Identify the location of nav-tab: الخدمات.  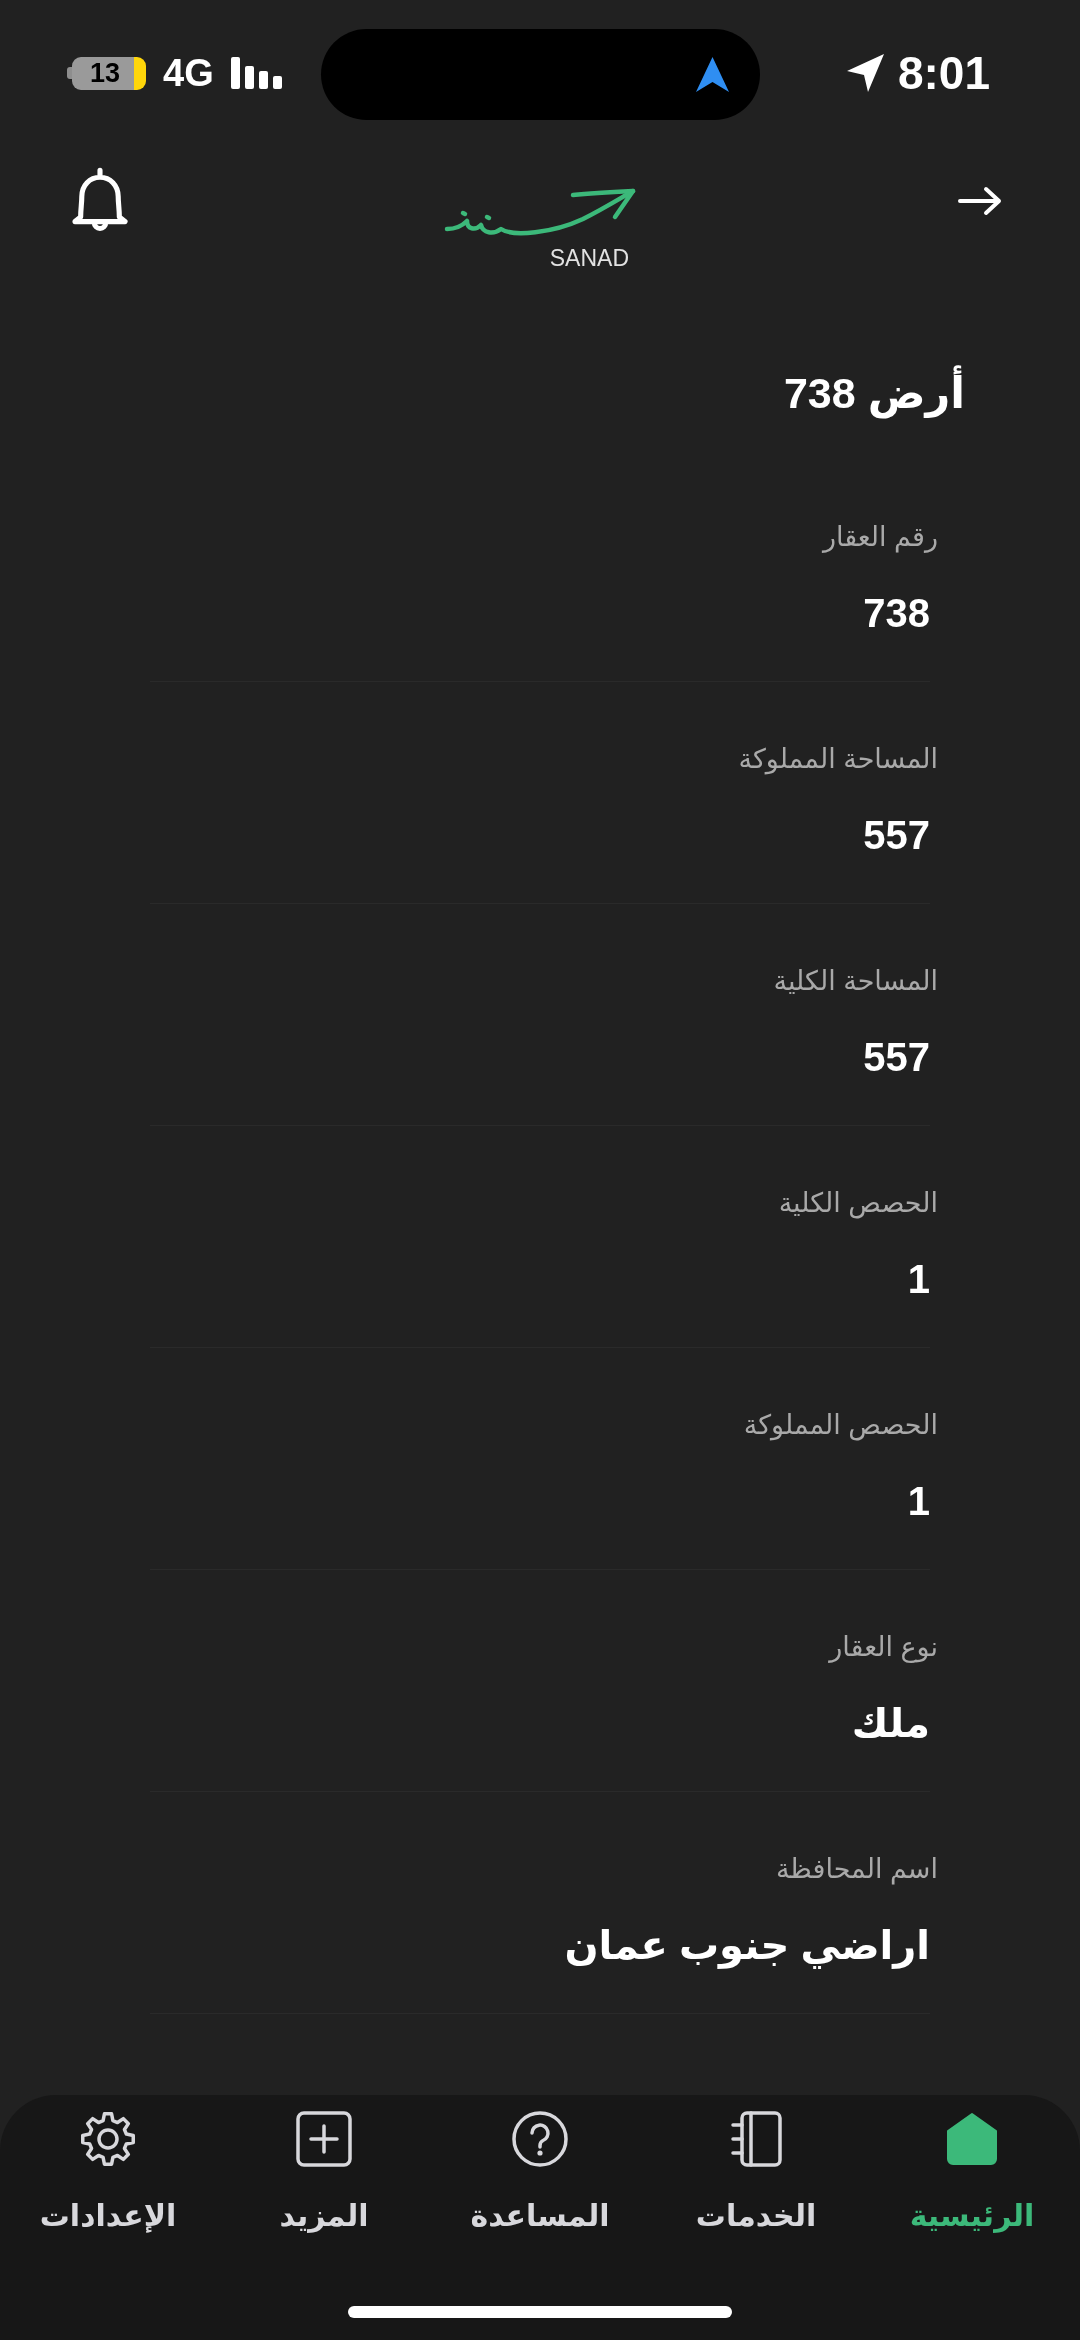
(756, 2165).